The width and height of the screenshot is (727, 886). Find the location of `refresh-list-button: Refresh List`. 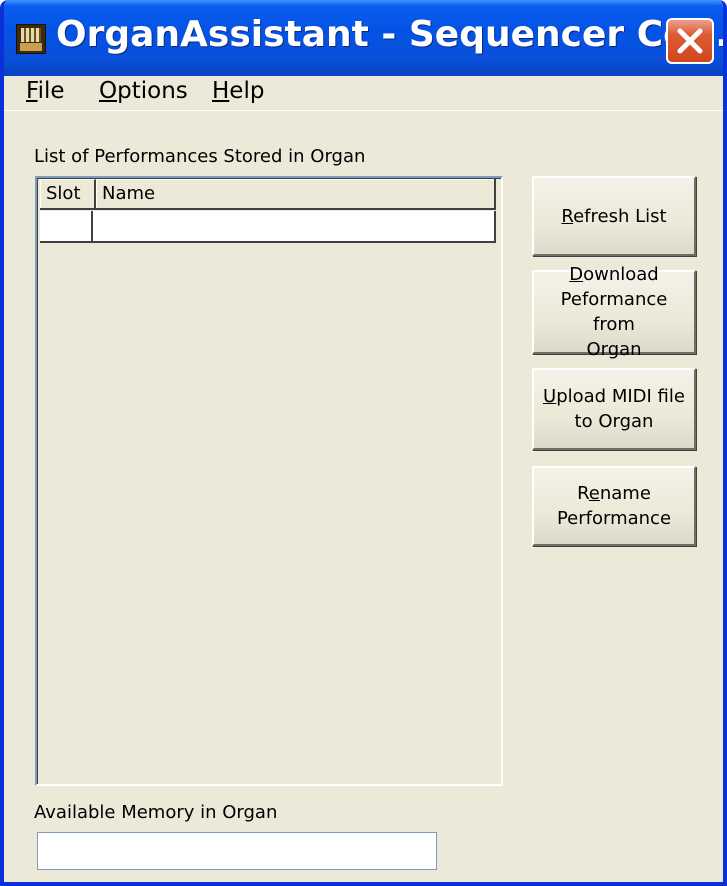

refresh-list-button: Refresh List is located at coordinates (614, 216).